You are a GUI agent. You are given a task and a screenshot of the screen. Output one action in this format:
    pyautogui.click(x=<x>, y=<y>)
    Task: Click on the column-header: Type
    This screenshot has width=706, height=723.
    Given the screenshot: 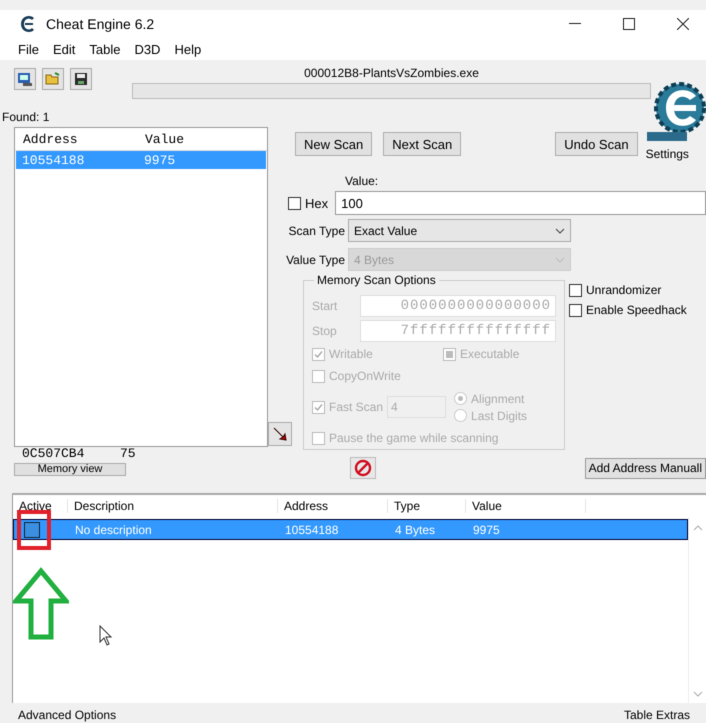 What is the action you would take?
    pyautogui.click(x=427, y=506)
    